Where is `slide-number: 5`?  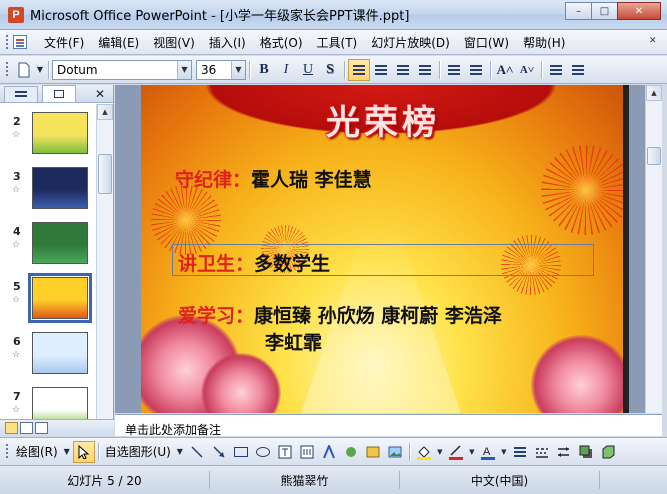
slide-number: 5 is located at coordinates (17, 286).